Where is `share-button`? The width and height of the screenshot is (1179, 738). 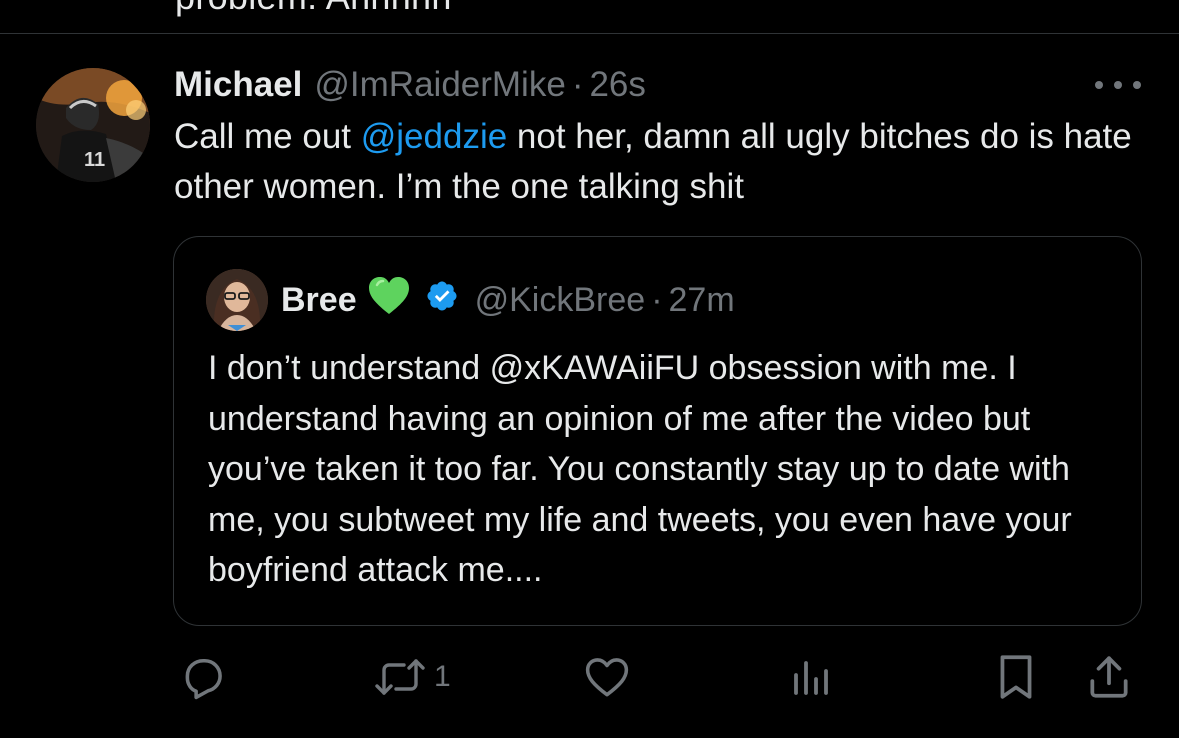 share-button is located at coordinates (1109, 677).